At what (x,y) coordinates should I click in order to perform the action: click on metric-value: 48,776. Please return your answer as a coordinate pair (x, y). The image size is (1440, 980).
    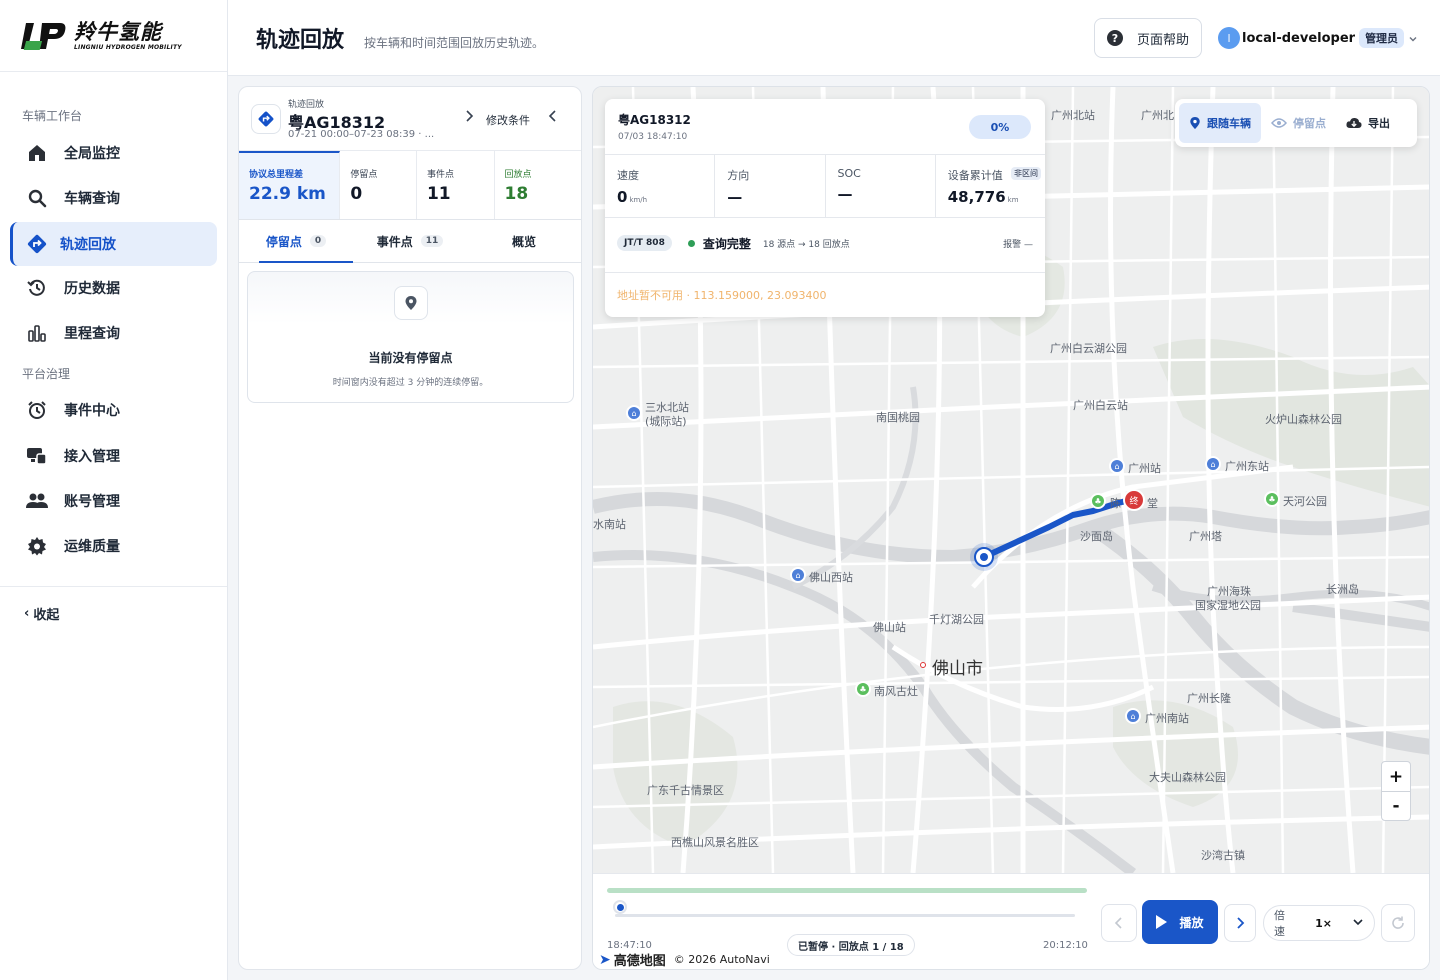
    Looking at the image, I should click on (976, 197).